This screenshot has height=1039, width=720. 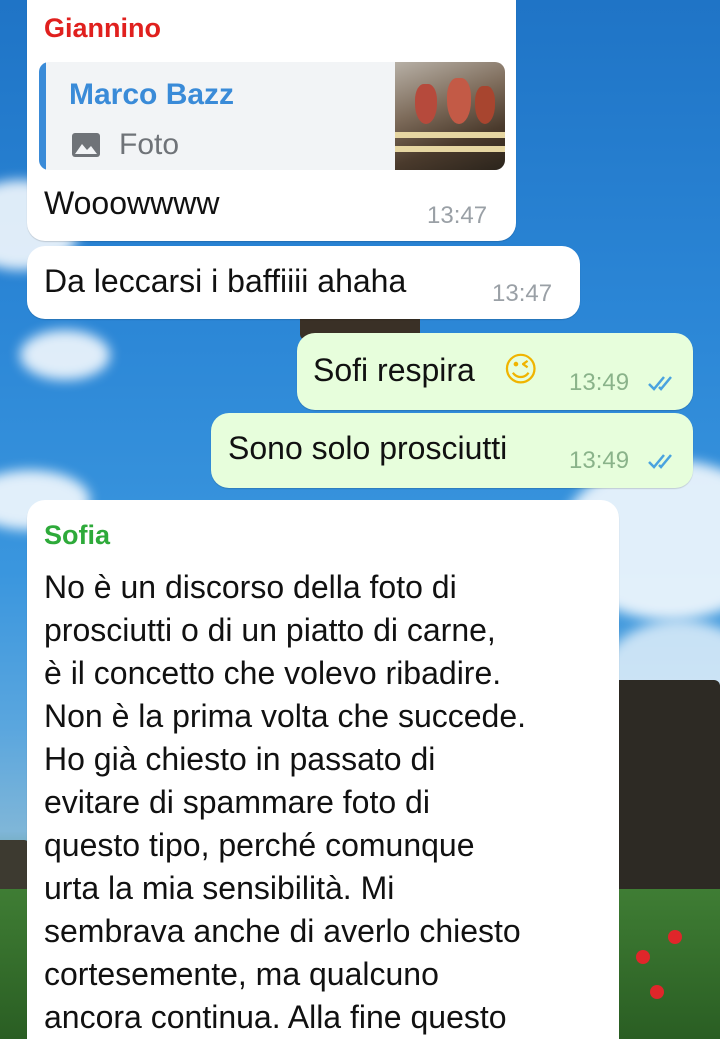 What do you see at coordinates (495, 371) in the screenshot?
I see `message-bubble-outgoing: Sofi respira 😉 13:49` at bounding box center [495, 371].